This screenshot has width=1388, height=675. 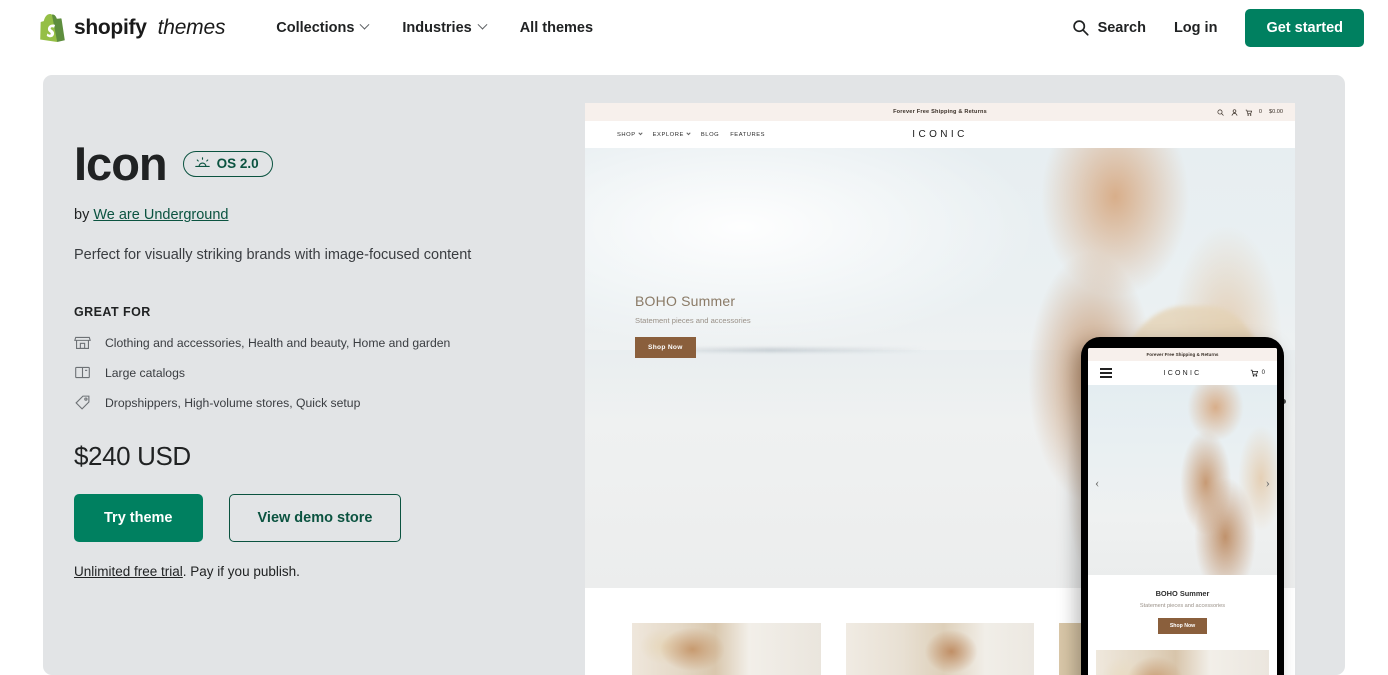 I want to click on account-icon, so click(x=1234, y=112).